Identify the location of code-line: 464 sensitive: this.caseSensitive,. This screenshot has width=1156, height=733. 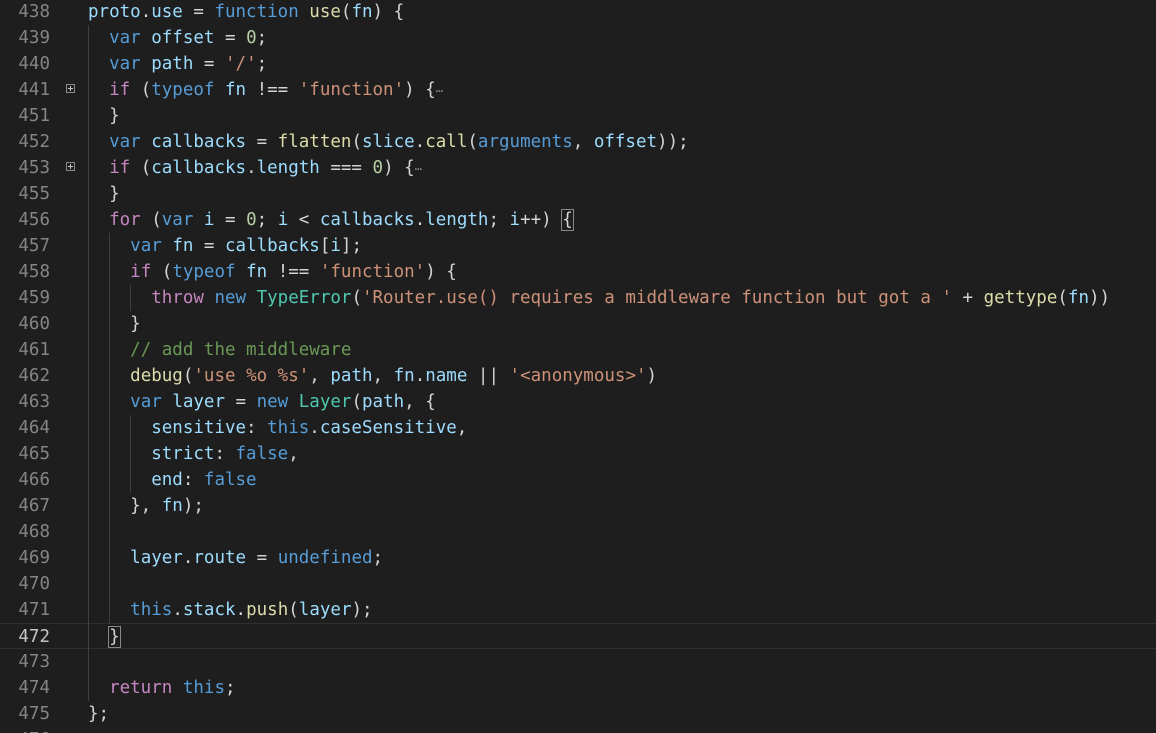
(578, 428).